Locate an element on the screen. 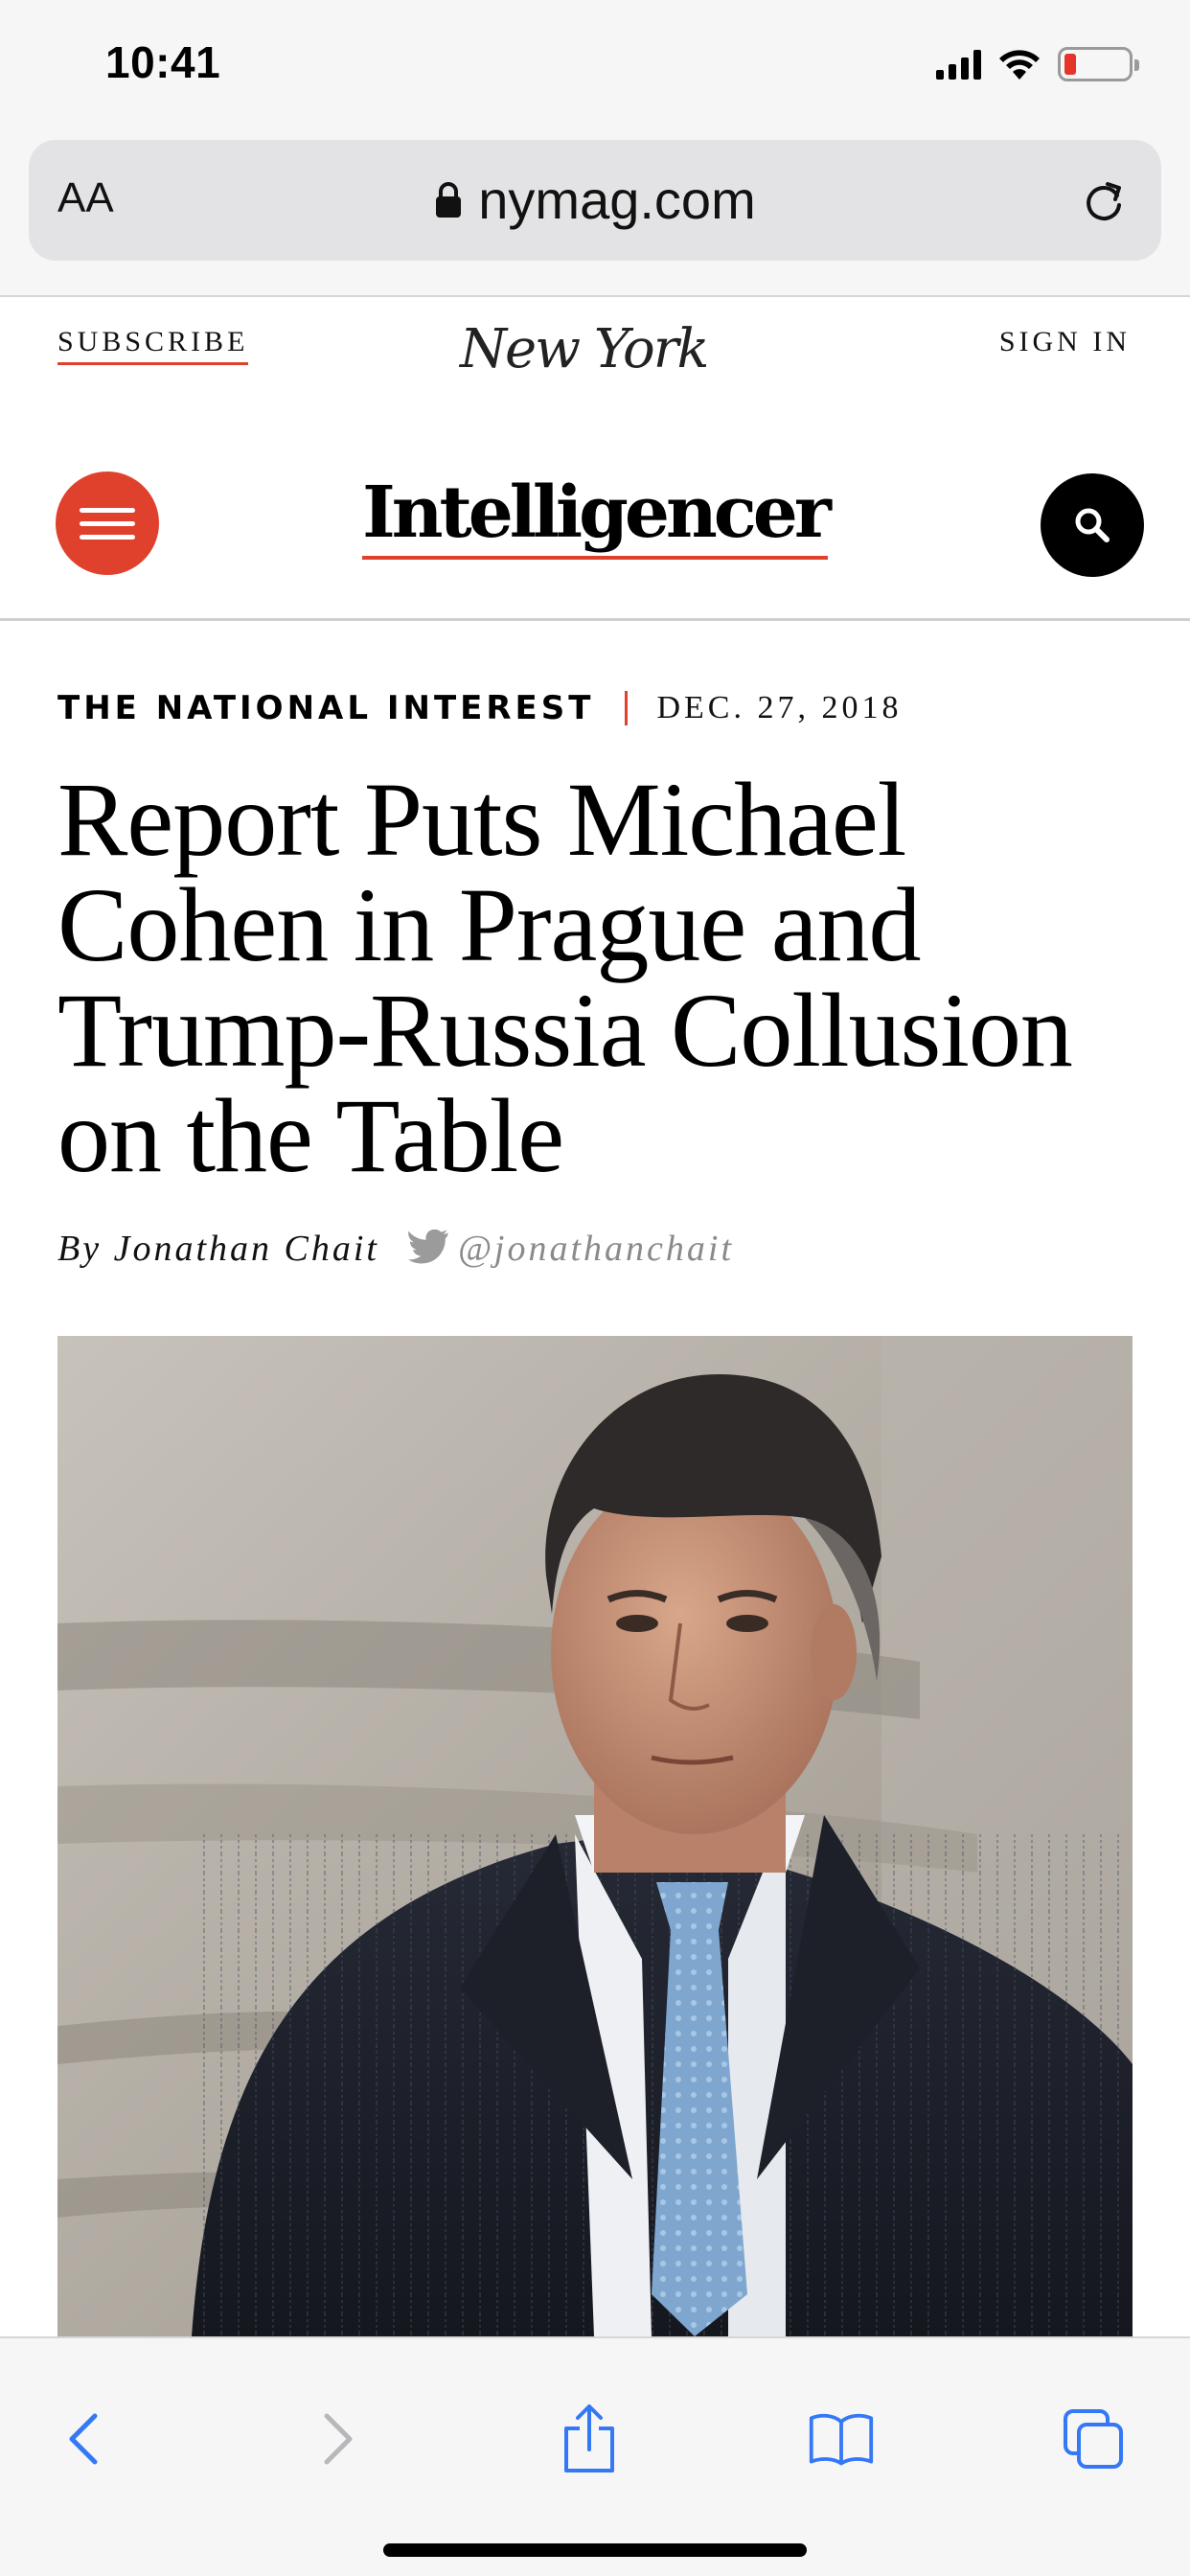  status-icons is located at coordinates (1038, 64).